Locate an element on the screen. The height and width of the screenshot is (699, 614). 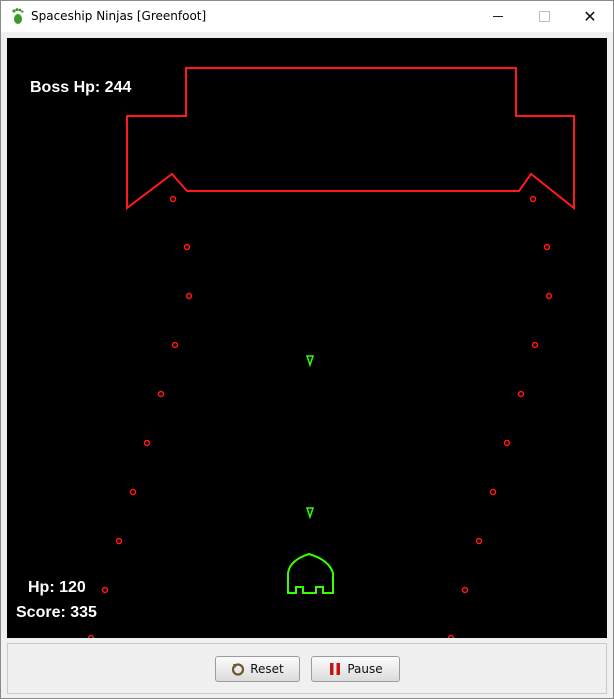
score-label: Score: 335 is located at coordinates (56, 612).